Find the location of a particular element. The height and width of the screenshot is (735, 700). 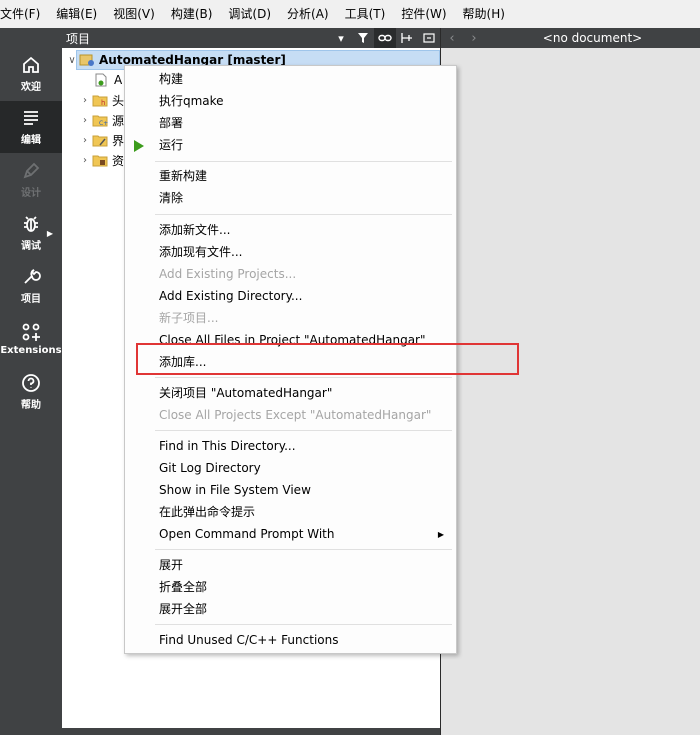

folder-forms-icon is located at coordinates (100, 140).